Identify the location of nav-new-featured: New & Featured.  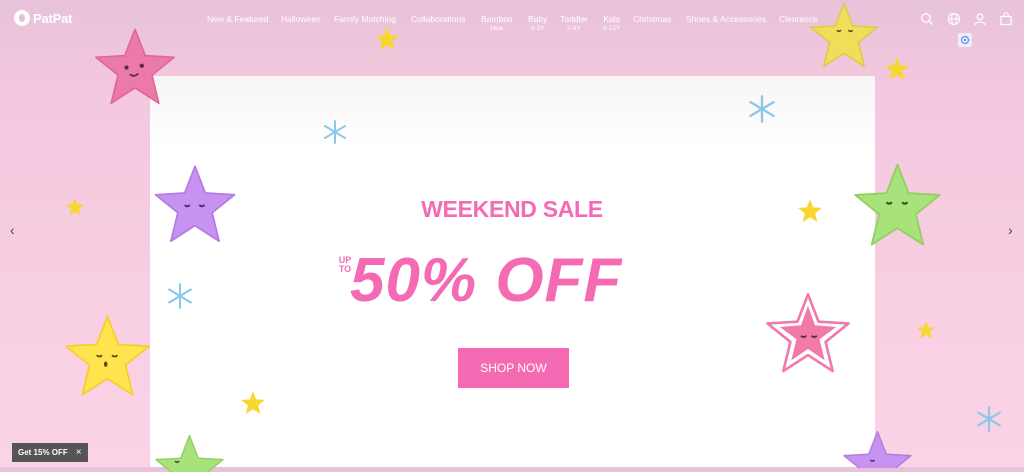
(237, 19).